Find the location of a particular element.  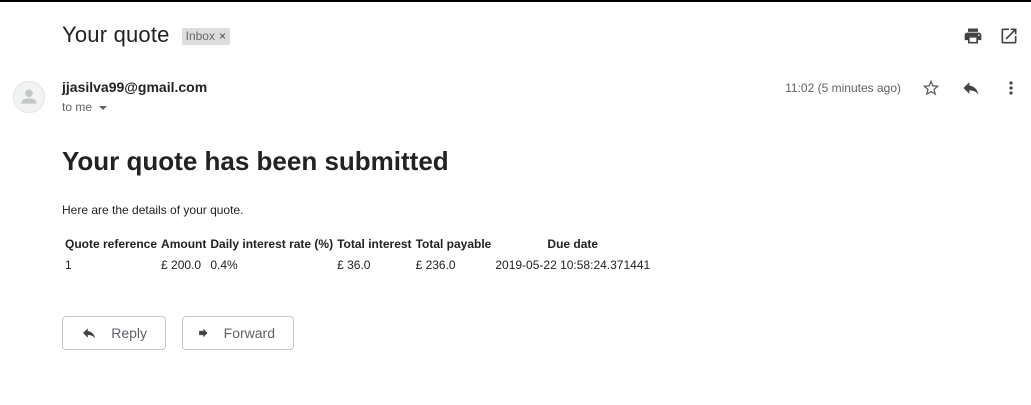

person-icon is located at coordinates (29, 96).